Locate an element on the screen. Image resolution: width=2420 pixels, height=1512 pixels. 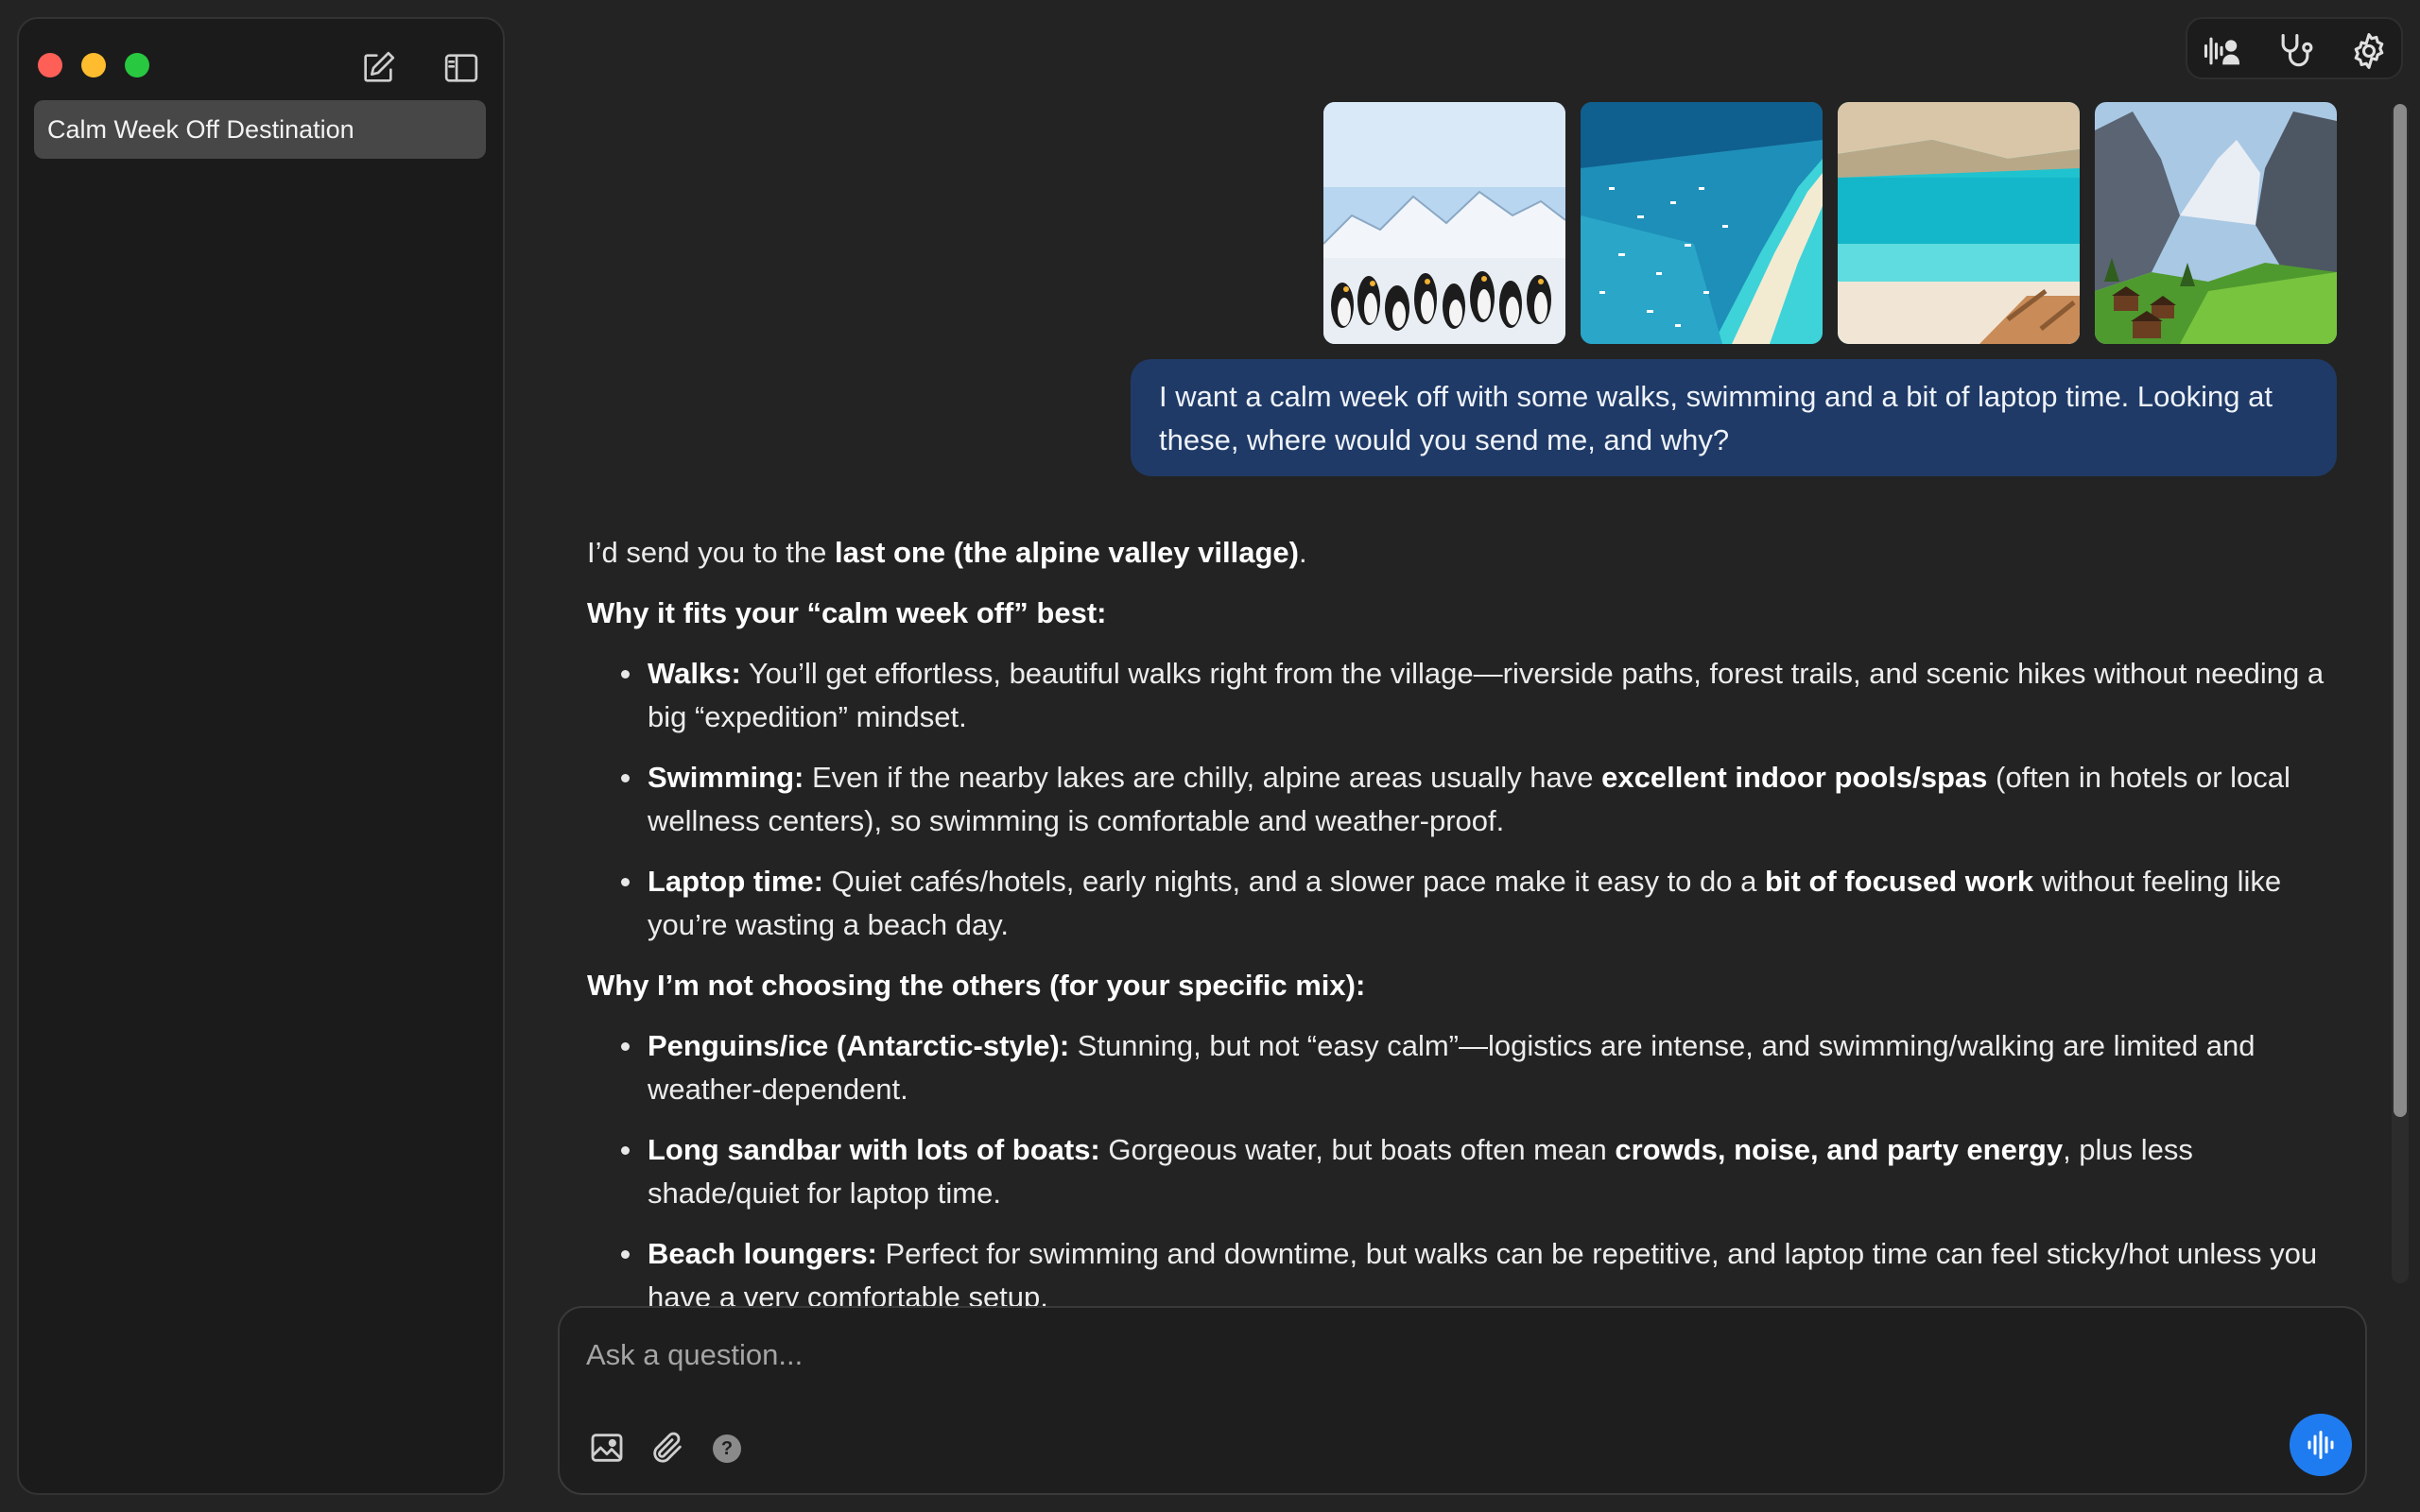
chat-scrollbar-thumb is located at coordinates (2401, 610).